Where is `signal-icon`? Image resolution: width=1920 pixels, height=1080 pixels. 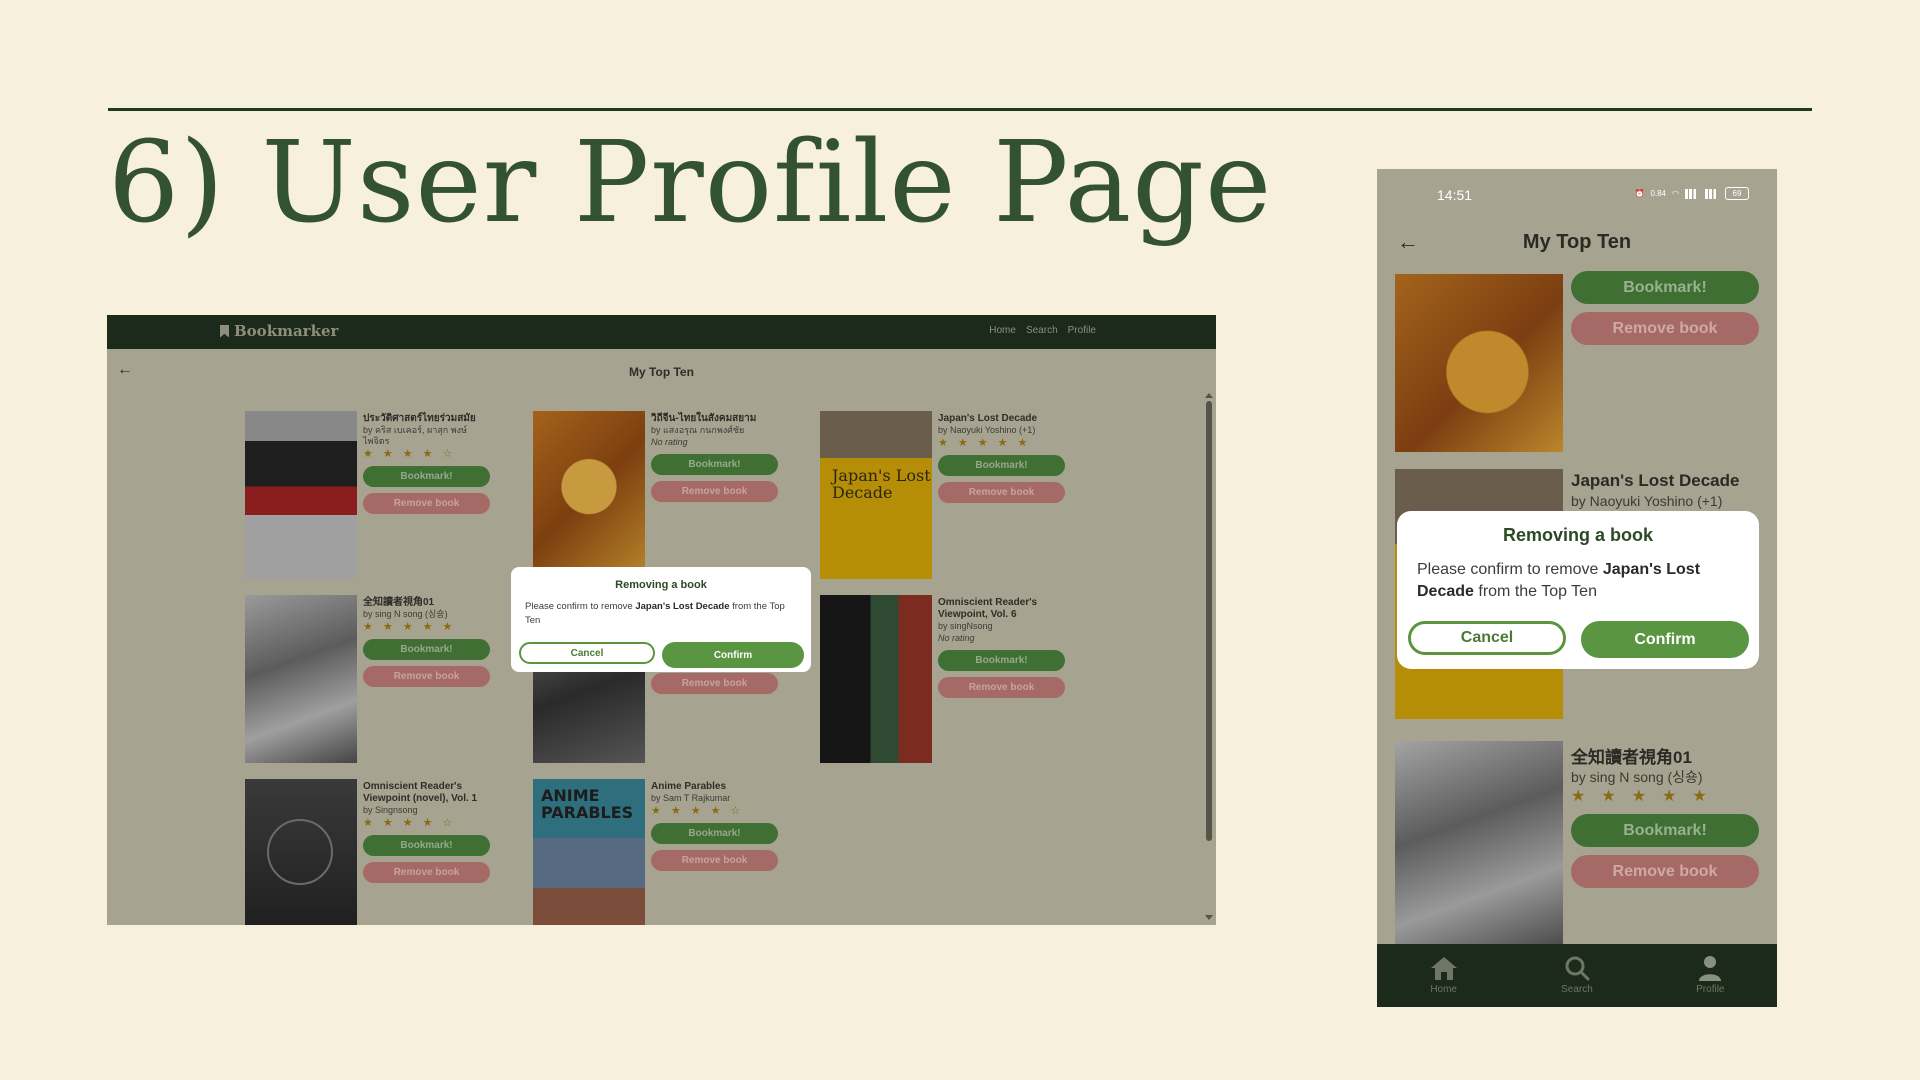
signal-icon is located at coordinates (1712, 193).